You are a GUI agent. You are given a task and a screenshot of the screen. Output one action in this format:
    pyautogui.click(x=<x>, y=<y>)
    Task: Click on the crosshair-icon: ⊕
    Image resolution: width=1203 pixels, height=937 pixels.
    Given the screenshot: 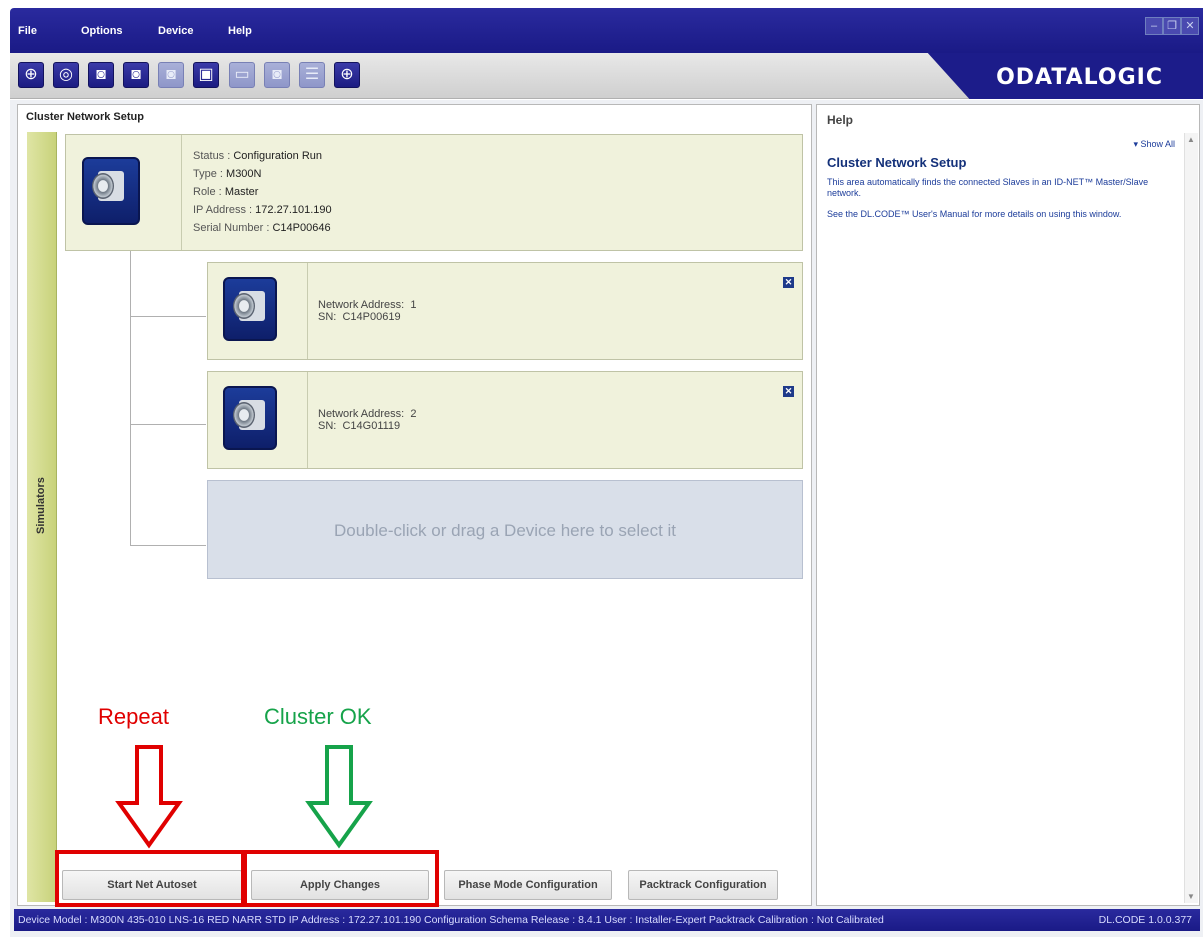 What is the action you would take?
    pyautogui.click(x=347, y=75)
    